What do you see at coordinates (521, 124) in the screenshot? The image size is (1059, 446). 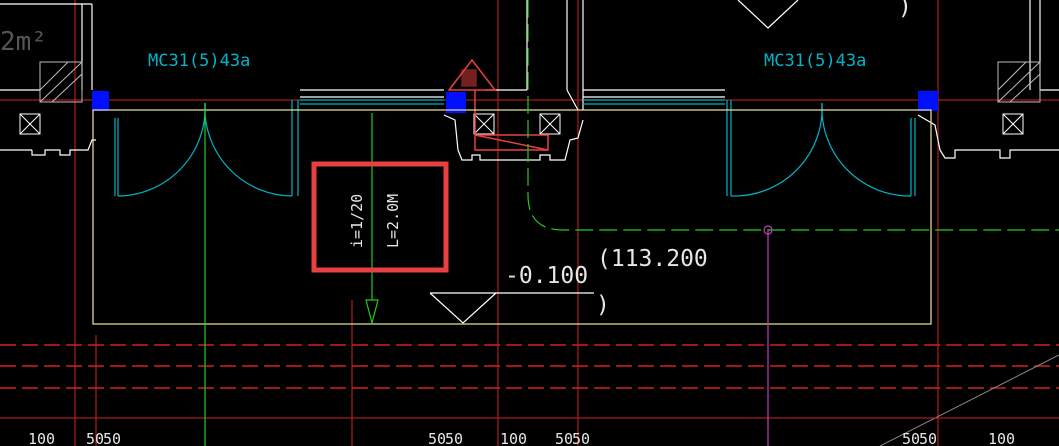 I see `column-cross-icon` at bounding box center [521, 124].